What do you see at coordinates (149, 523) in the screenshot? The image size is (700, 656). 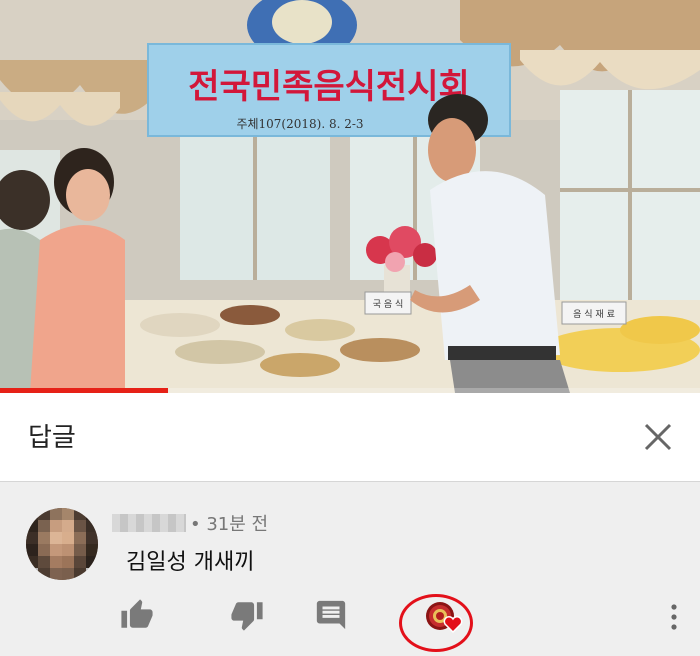 I see `author-name-blurred` at bounding box center [149, 523].